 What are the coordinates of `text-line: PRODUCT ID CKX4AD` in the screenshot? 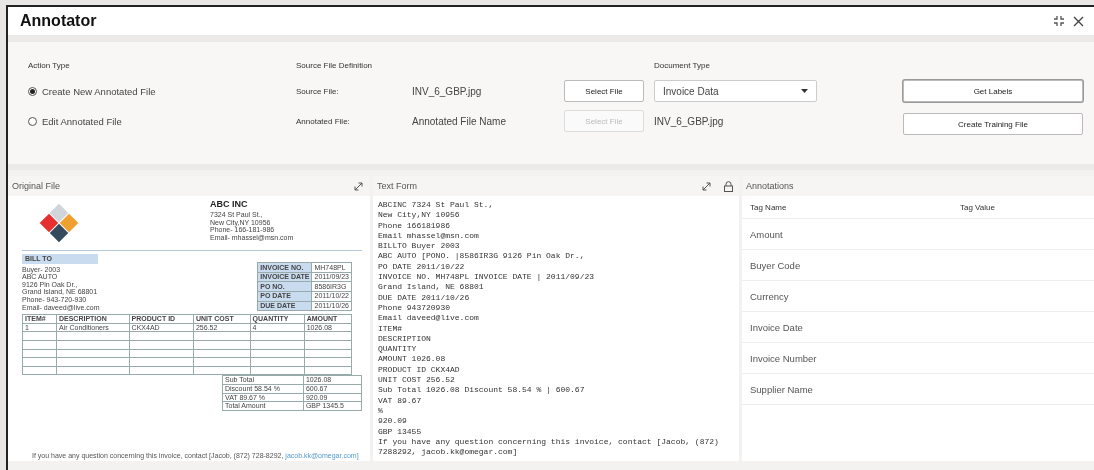 It's located at (419, 370).